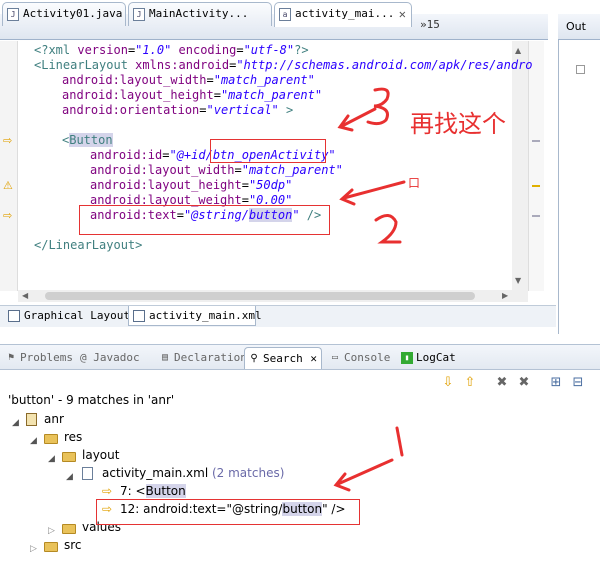 This screenshot has width=600, height=569. Describe the element at coordinates (335, 357) in the screenshot. I see `console-icon: ▭` at that location.